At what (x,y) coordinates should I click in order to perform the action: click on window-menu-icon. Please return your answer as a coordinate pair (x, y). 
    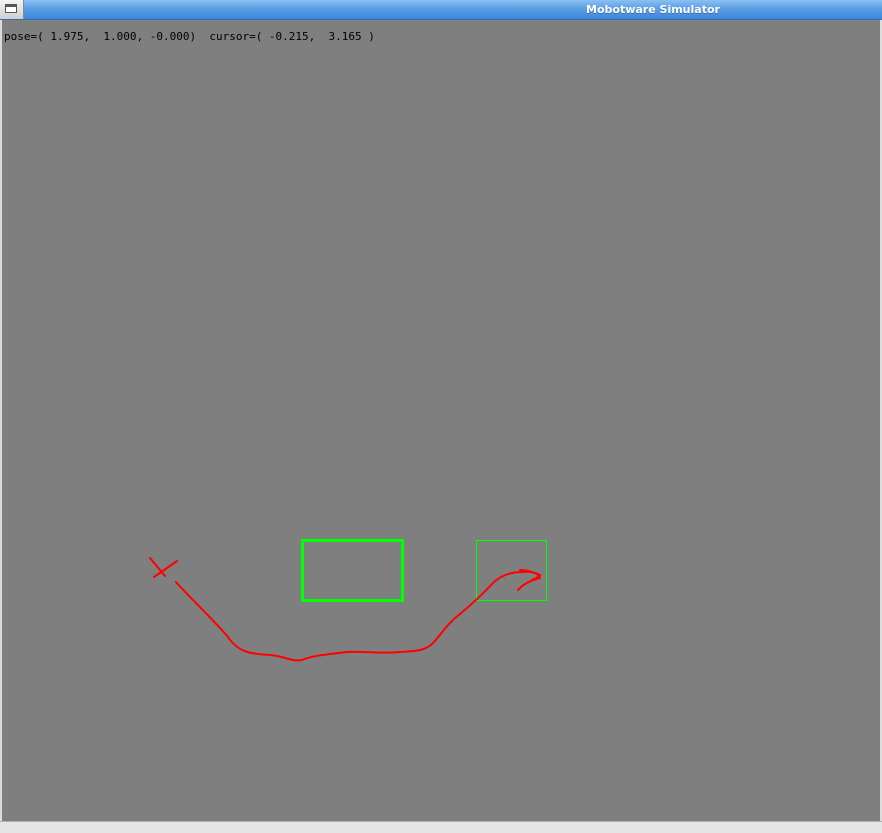
    Looking at the image, I should click on (11, 8).